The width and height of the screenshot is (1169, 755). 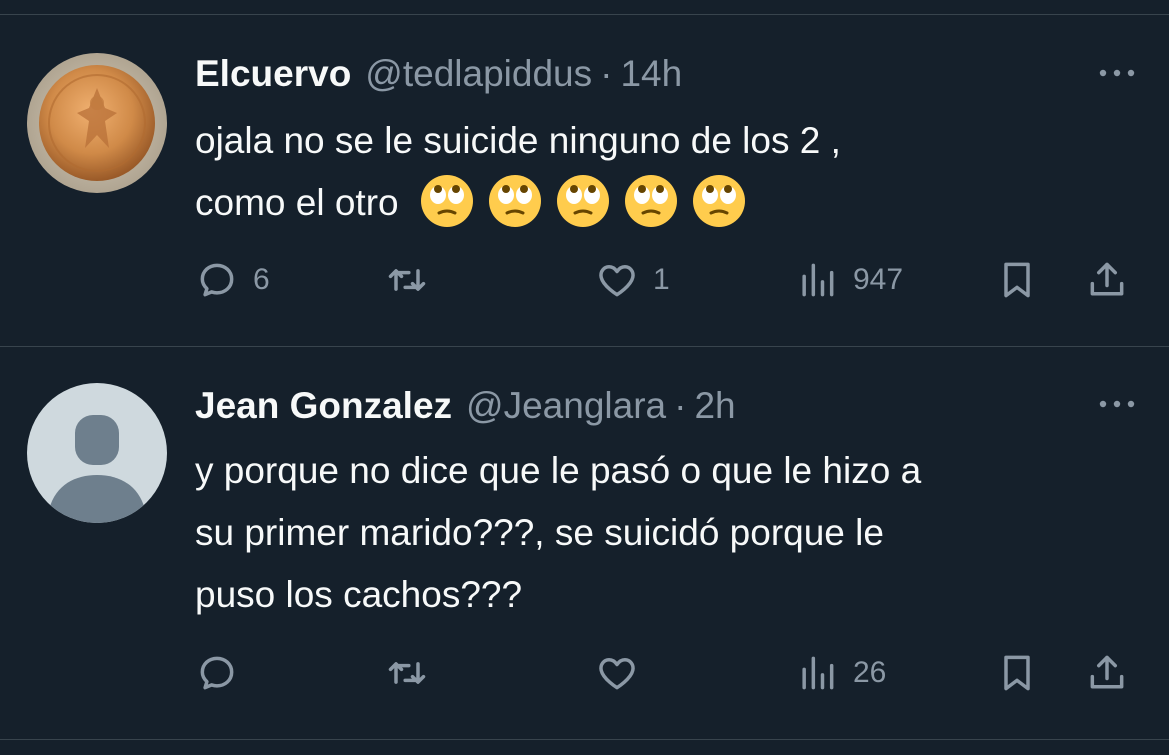 I want to click on like-button: 1, so click(x=632, y=280).